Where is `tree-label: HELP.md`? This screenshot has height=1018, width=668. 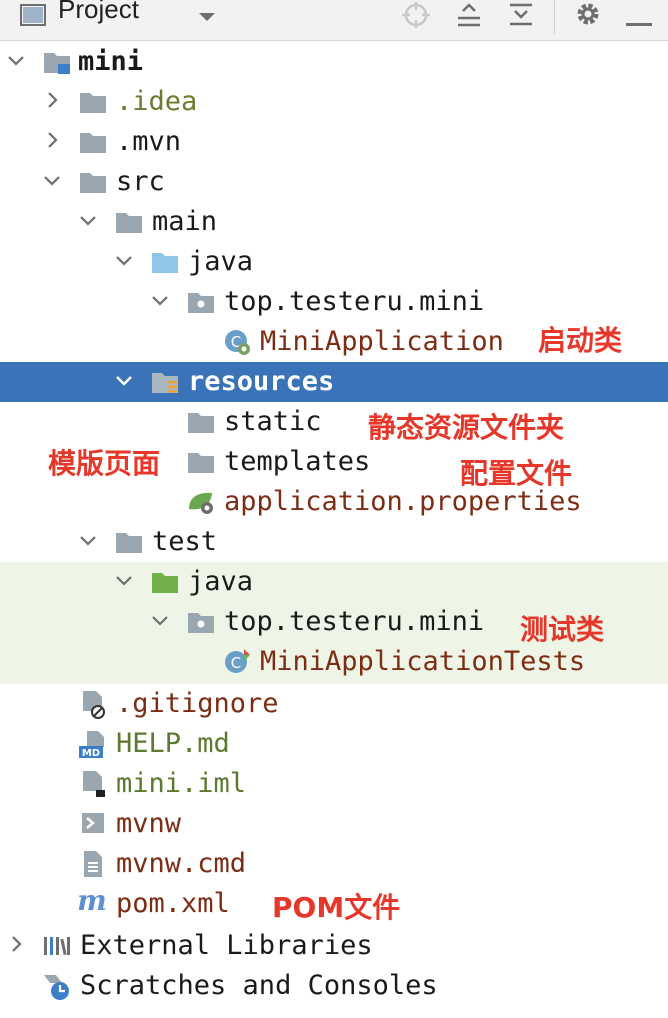 tree-label: HELP.md is located at coordinates (173, 743).